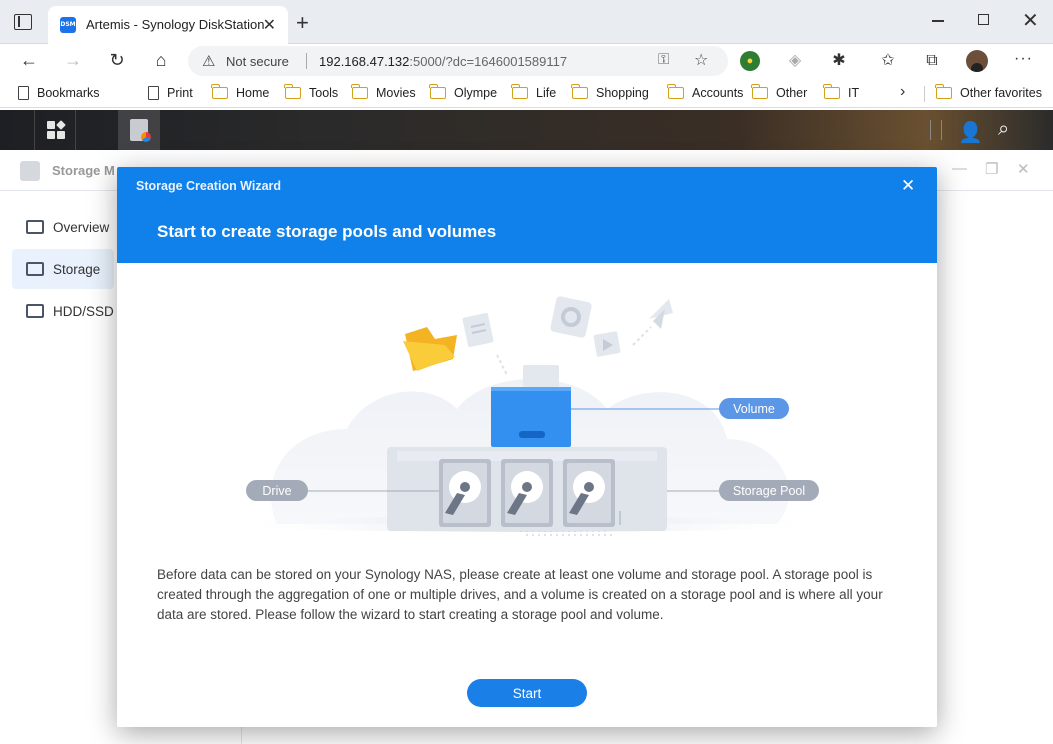 The height and width of the screenshot is (744, 1053). Describe the element at coordinates (302, 23) in the screenshot. I see `new-tab-icon: +` at that location.